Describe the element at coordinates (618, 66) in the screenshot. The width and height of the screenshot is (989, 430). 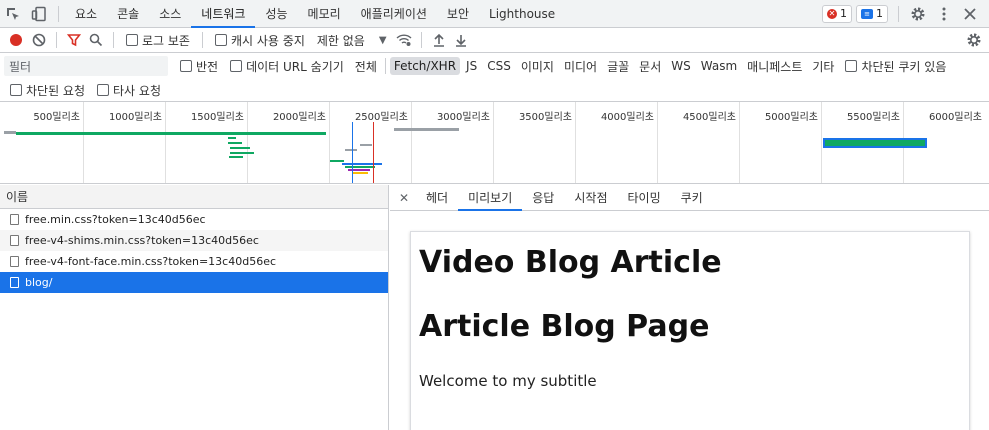
I see `type-filter-font: 글꼴` at that location.